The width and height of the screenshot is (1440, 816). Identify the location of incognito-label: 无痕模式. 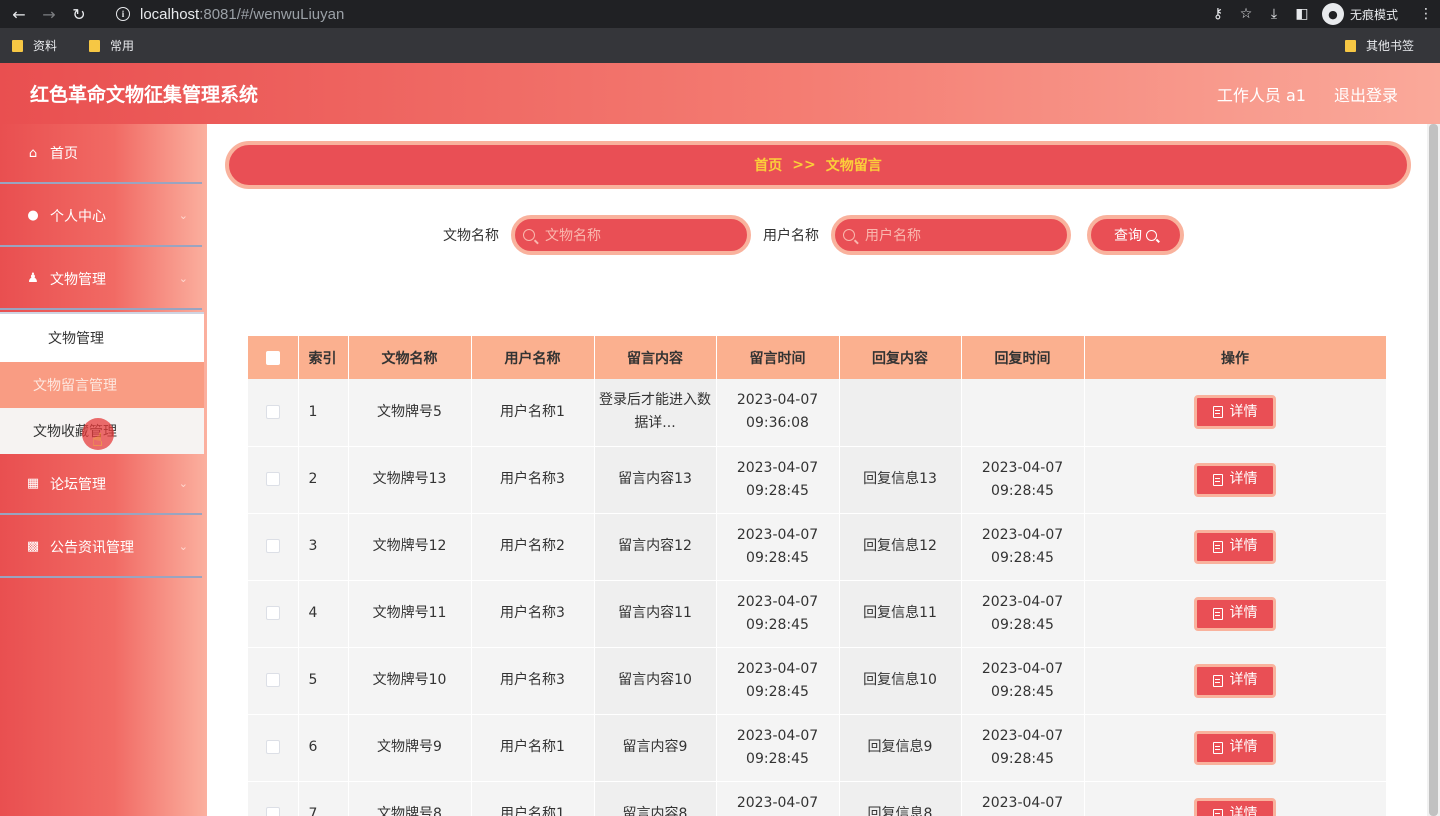
(1373, 14).